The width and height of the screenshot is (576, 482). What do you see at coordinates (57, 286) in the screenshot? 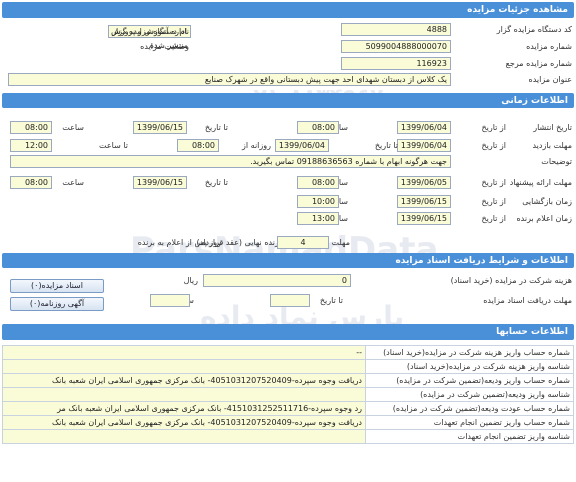
I see `auction-documents-button: اسناد مزایده(۰)` at bounding box center [57, 286].